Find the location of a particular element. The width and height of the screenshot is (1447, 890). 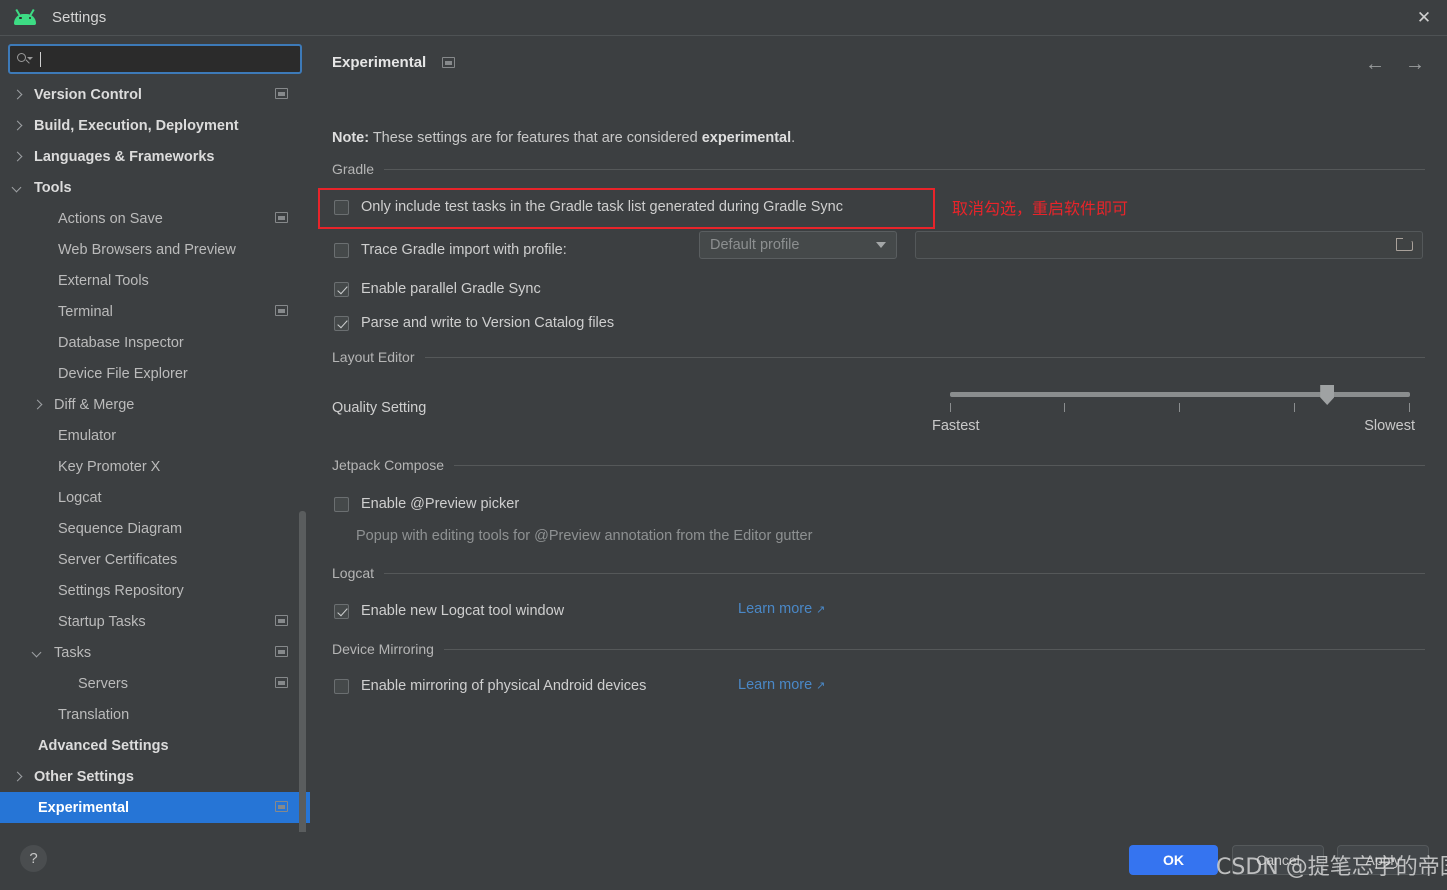

sidebar-item-key-promoter-x: Key Promoter X is located at coordinates (155, 466).